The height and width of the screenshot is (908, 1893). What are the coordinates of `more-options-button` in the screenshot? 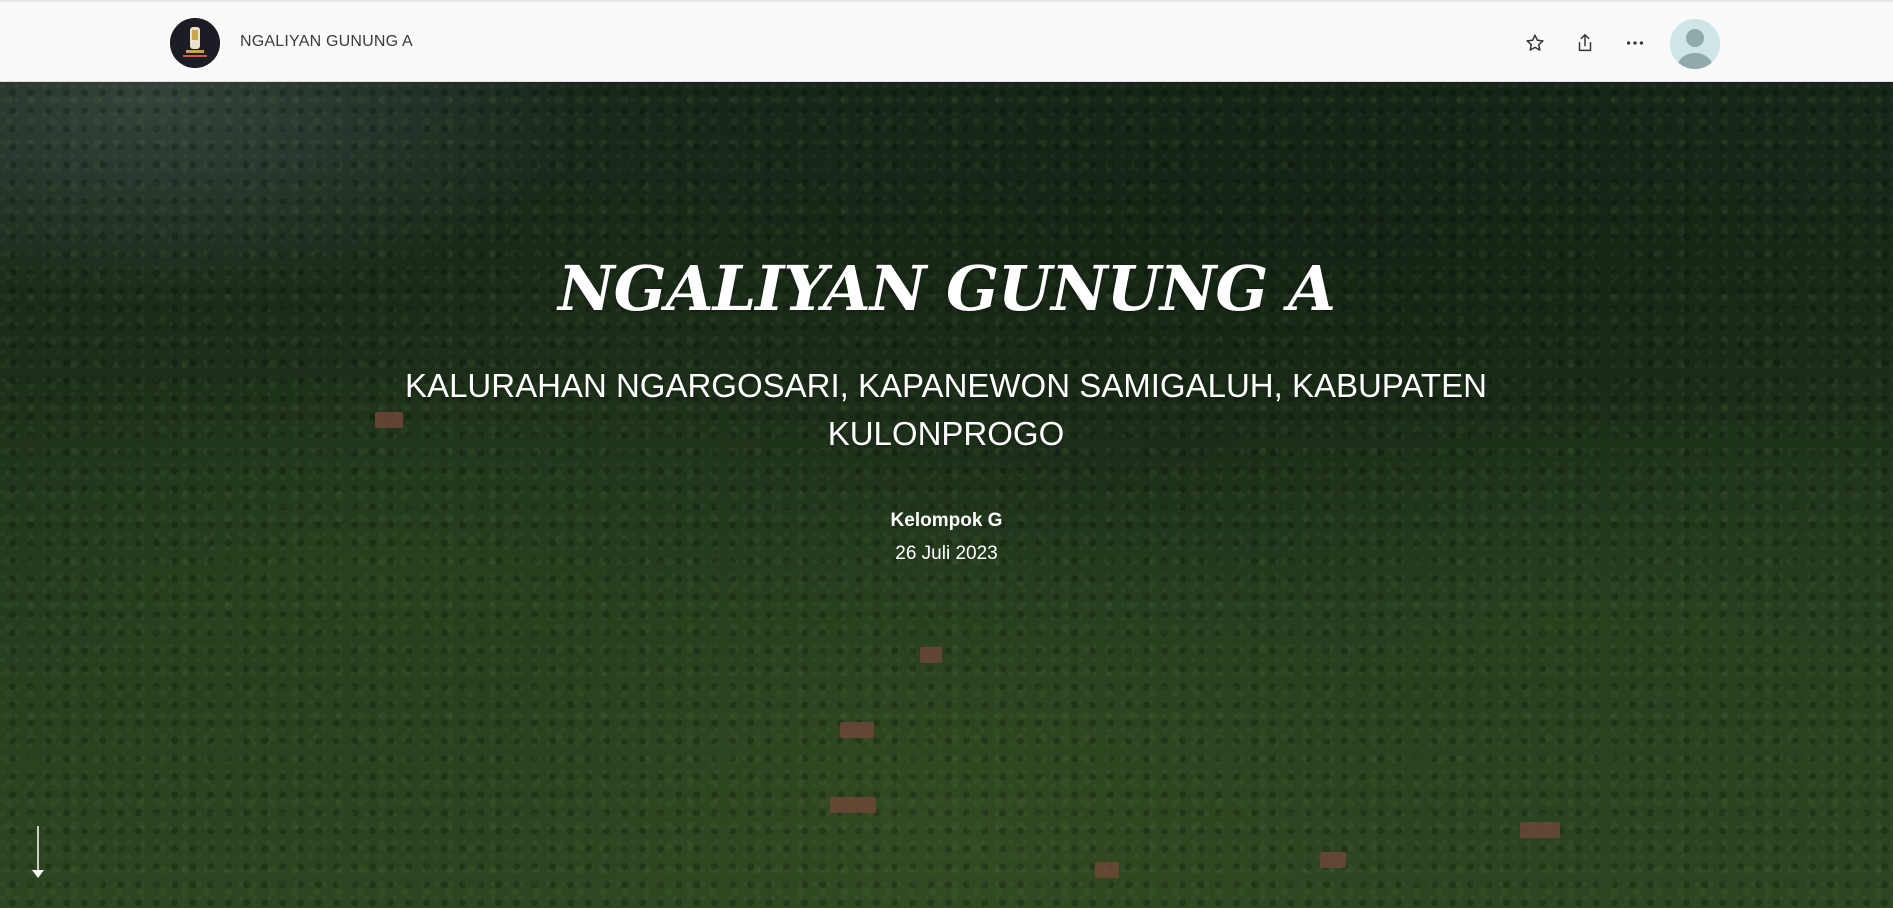 It's located at (1635, 43).